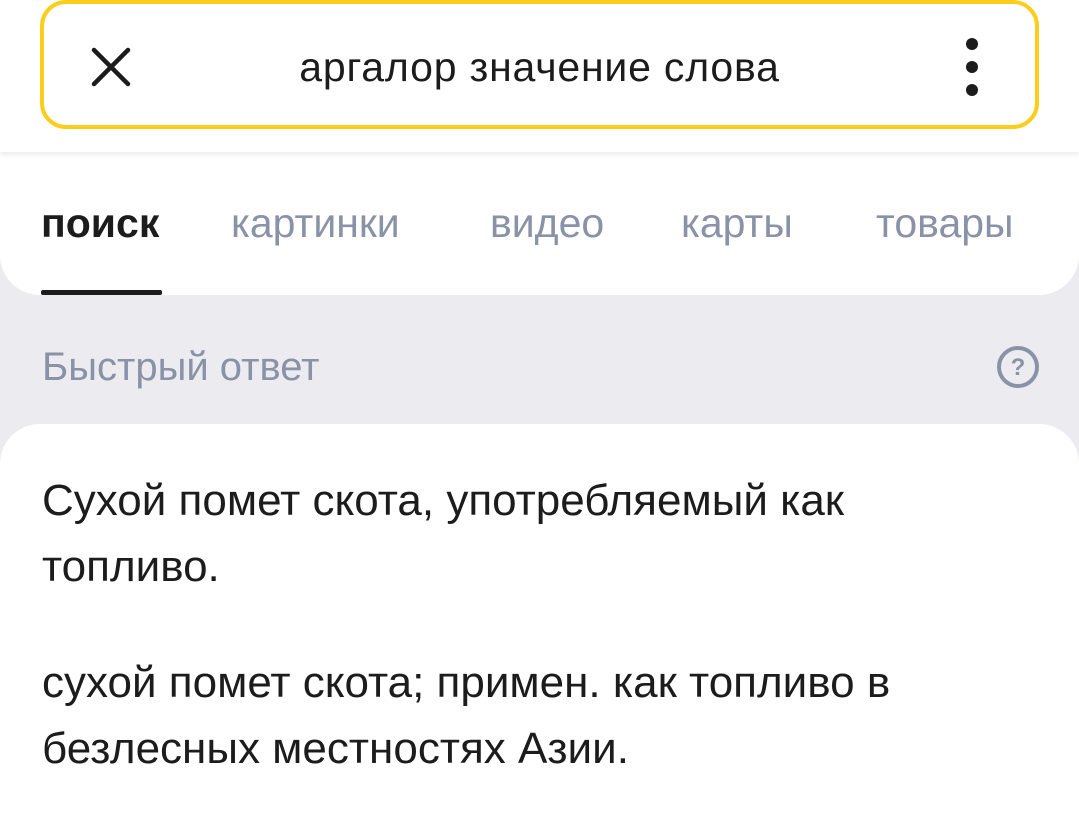  I want to click on tab-video: видео, so click(547, 223).